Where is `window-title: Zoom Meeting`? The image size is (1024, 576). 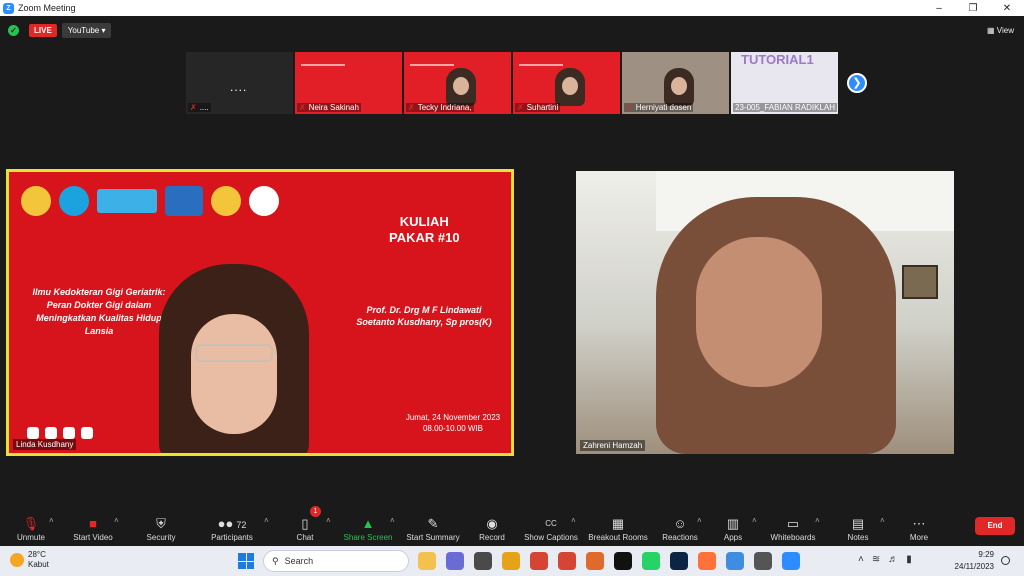
window-title: Zoom Meeting is located at coordinates (47, 8).